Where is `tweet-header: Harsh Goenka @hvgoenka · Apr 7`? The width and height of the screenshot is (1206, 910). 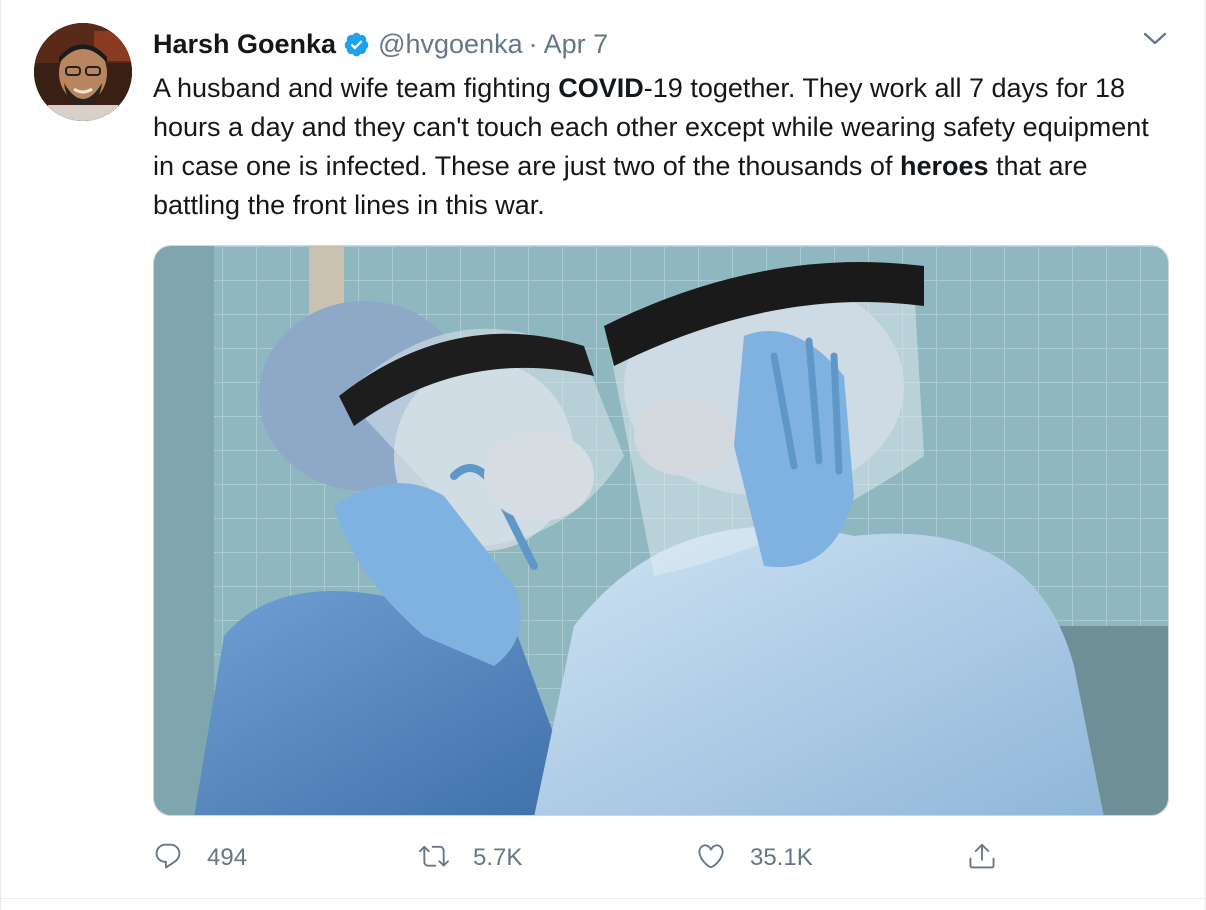
tweet-header: Harsh Goenka @hvgoenka · Apr 7 is located at coordinates (380, 44).